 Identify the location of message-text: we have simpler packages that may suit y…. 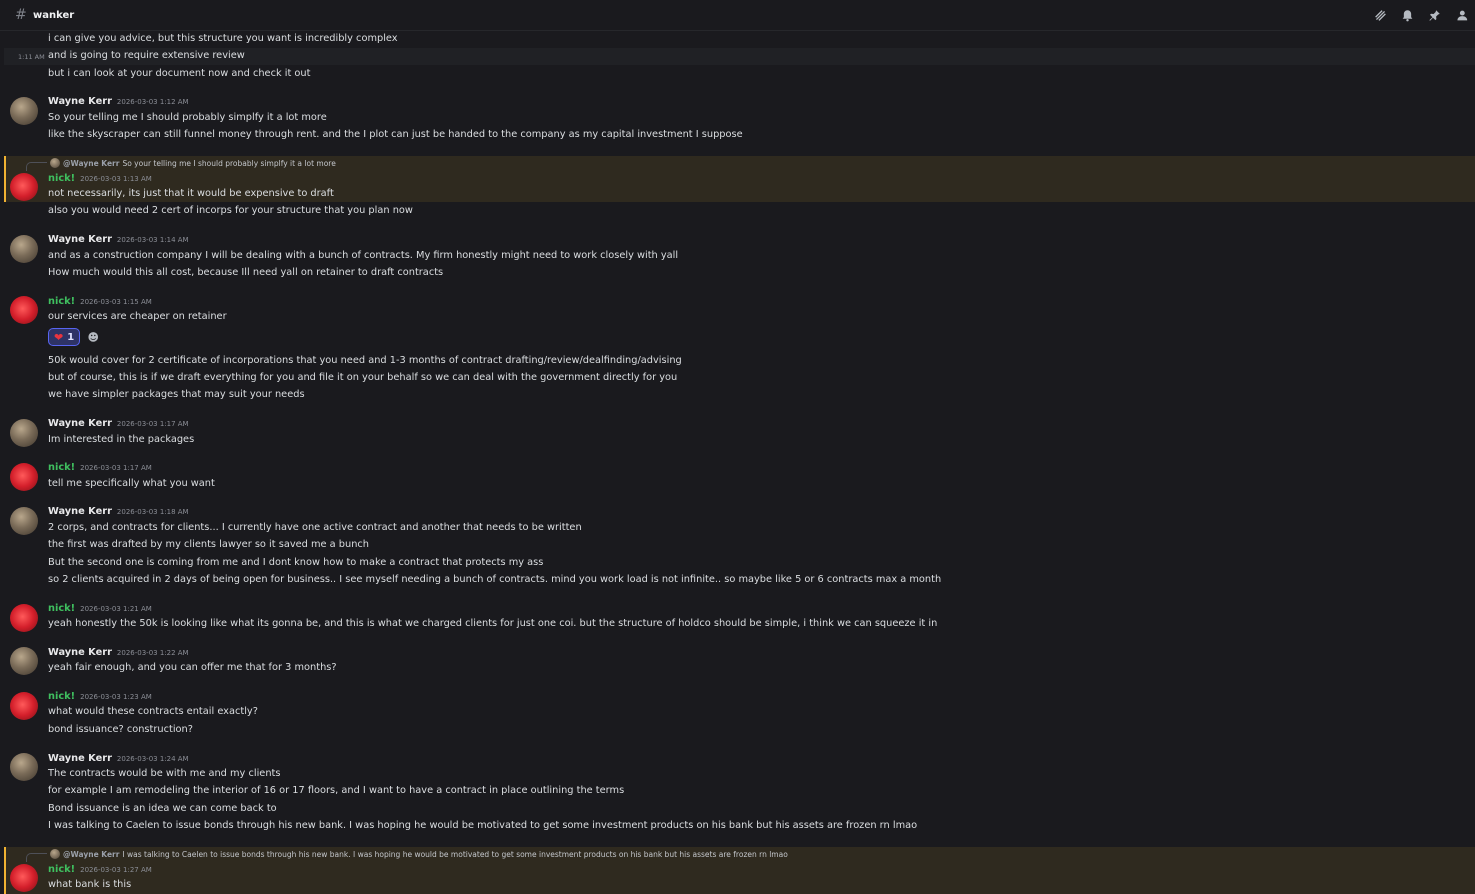
(176, 394).